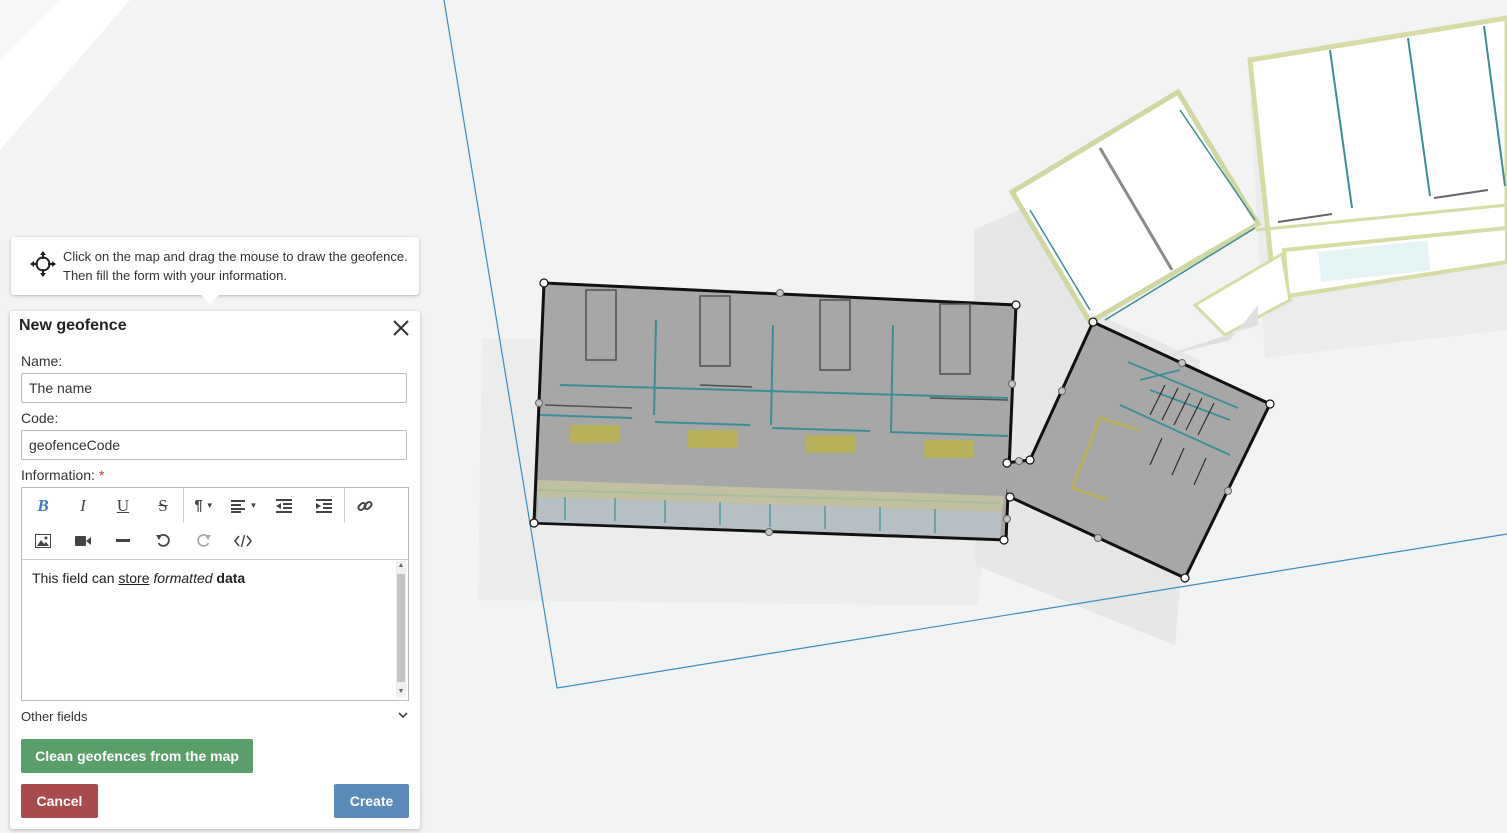  Describe the element at coordinates (401, 566) in the screenshot. I see `scroll-up-icon: ▲` at that location.